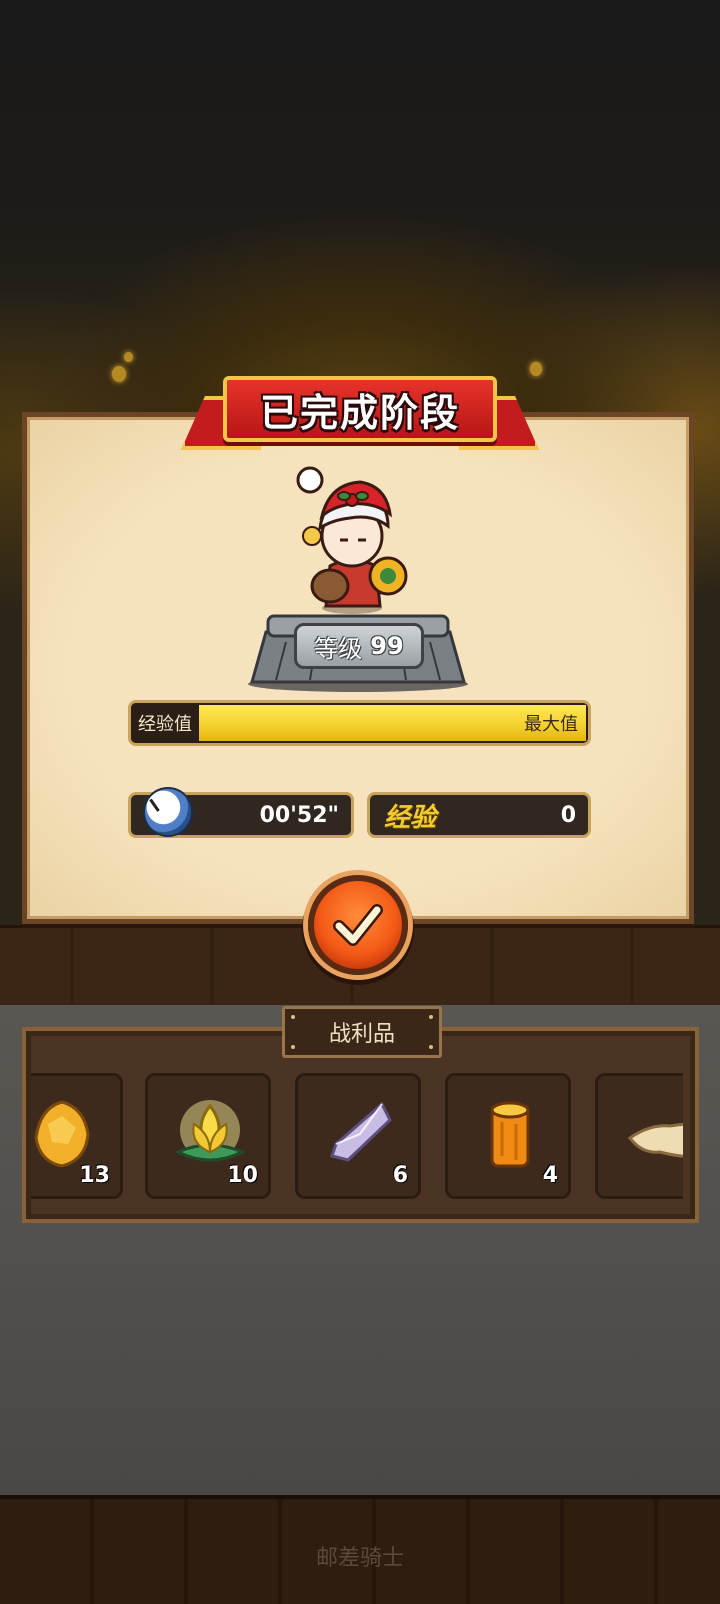 The image size is (720, 1604). I want to click on loot-title-plate: 战利品, so click(362, 1032).